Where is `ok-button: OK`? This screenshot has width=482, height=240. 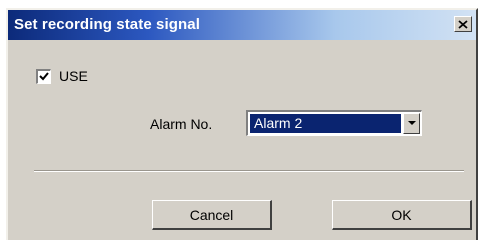 ok-button: OK is located at coordinates (402, 215).